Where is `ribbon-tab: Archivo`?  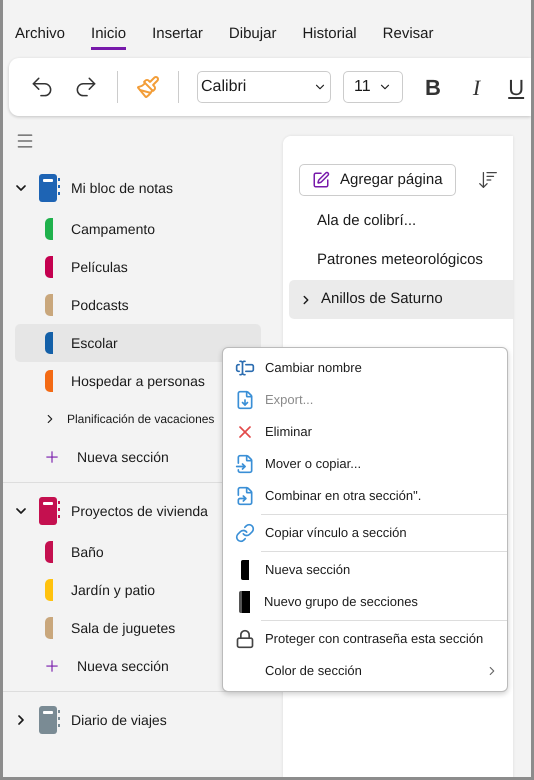 ribbon-tab: Archivo is located at coordinates (40, 36).